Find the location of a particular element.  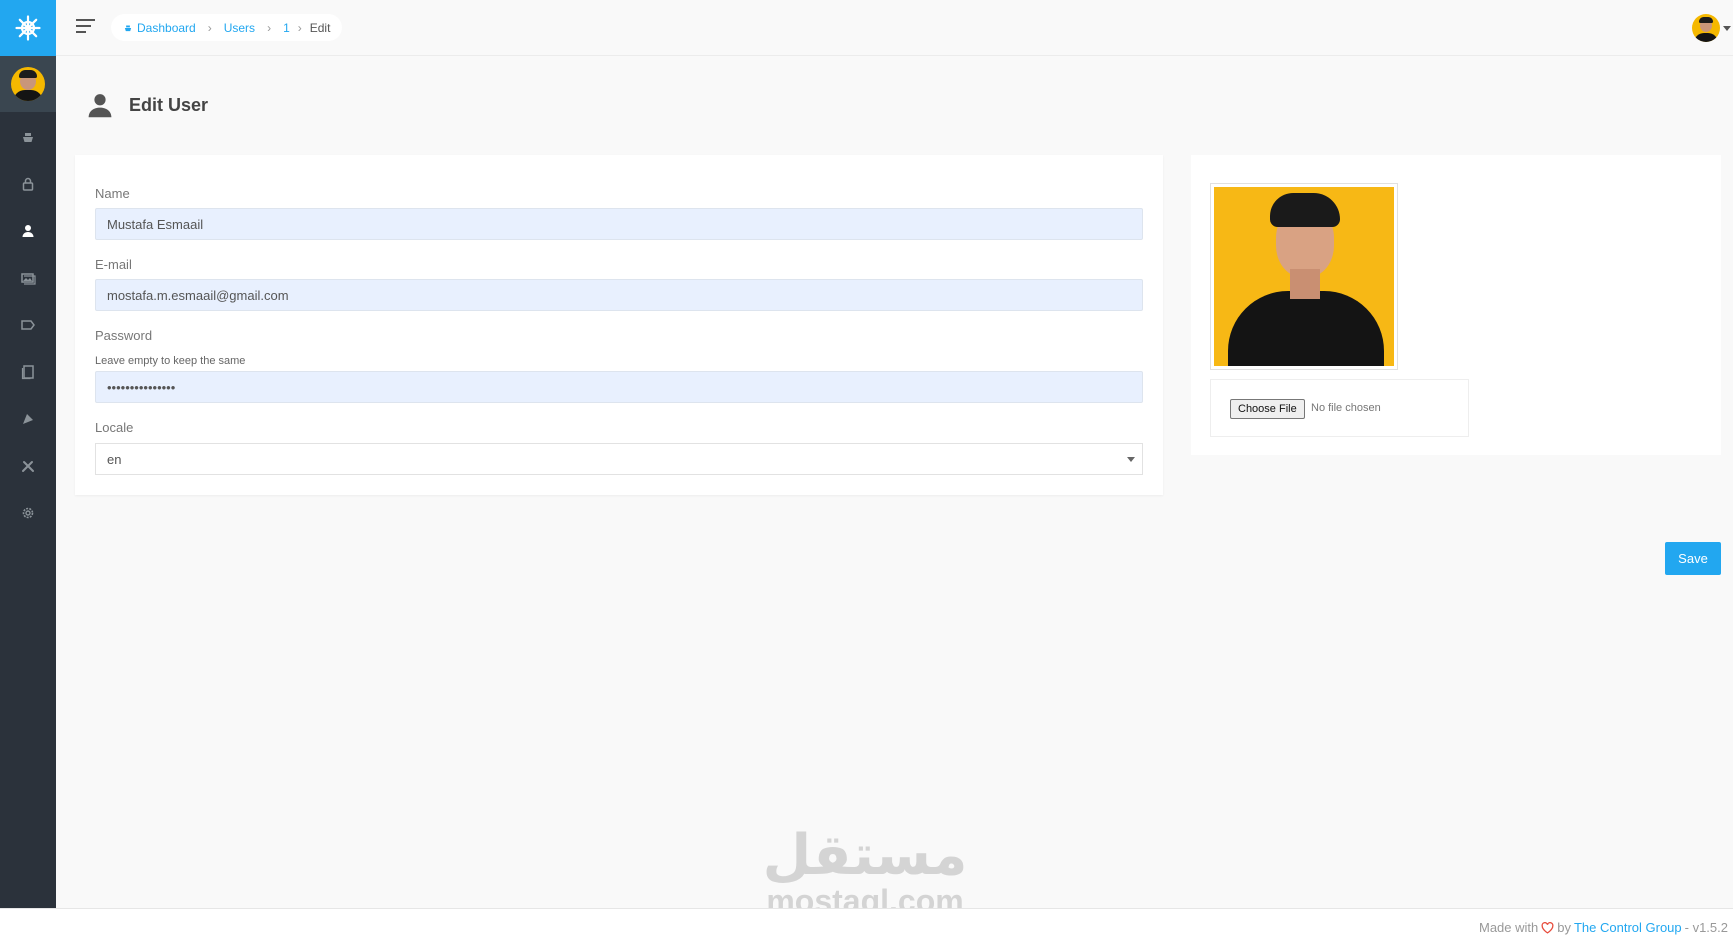

avatar-file-input: Choose File No file chosen is located at coordinates (1339, 408).